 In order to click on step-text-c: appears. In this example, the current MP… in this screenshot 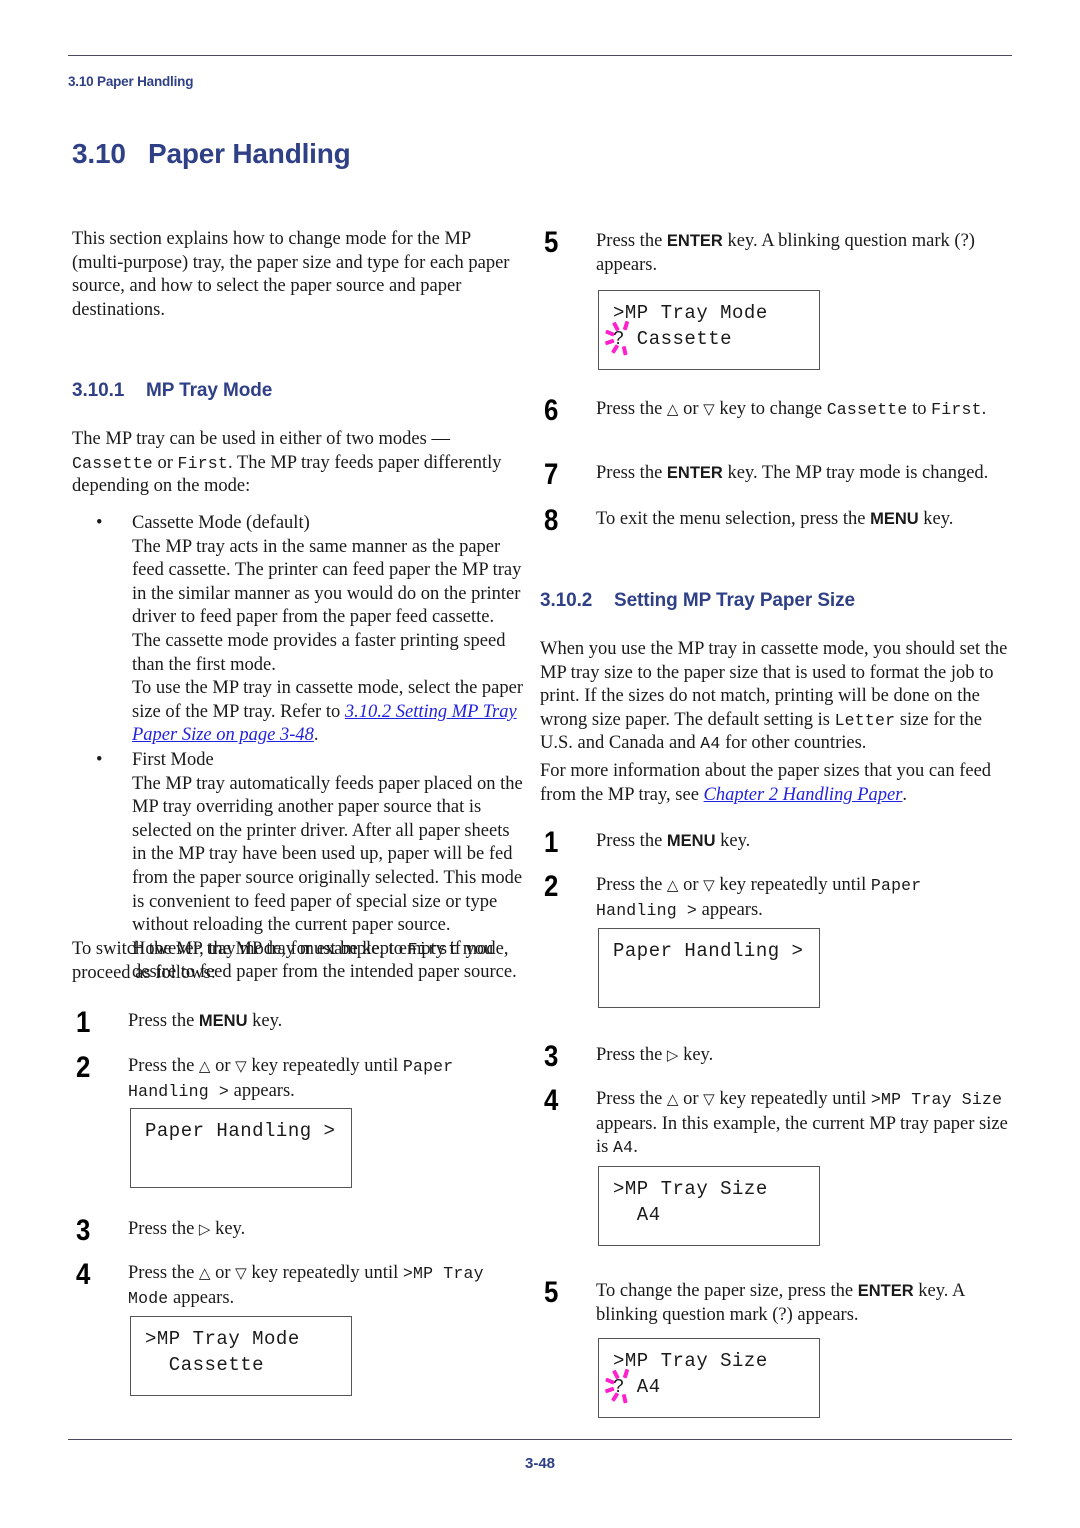, I will do `click(802, 1135)`.